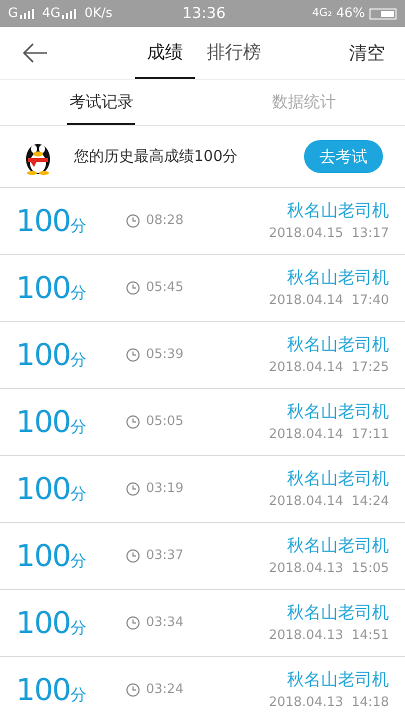 This screenshot has height=720, width=405. Describe the element at coordinates (328, 301) in the screenshot. I see `record-date: 2018.04.14 17:40` at that location.